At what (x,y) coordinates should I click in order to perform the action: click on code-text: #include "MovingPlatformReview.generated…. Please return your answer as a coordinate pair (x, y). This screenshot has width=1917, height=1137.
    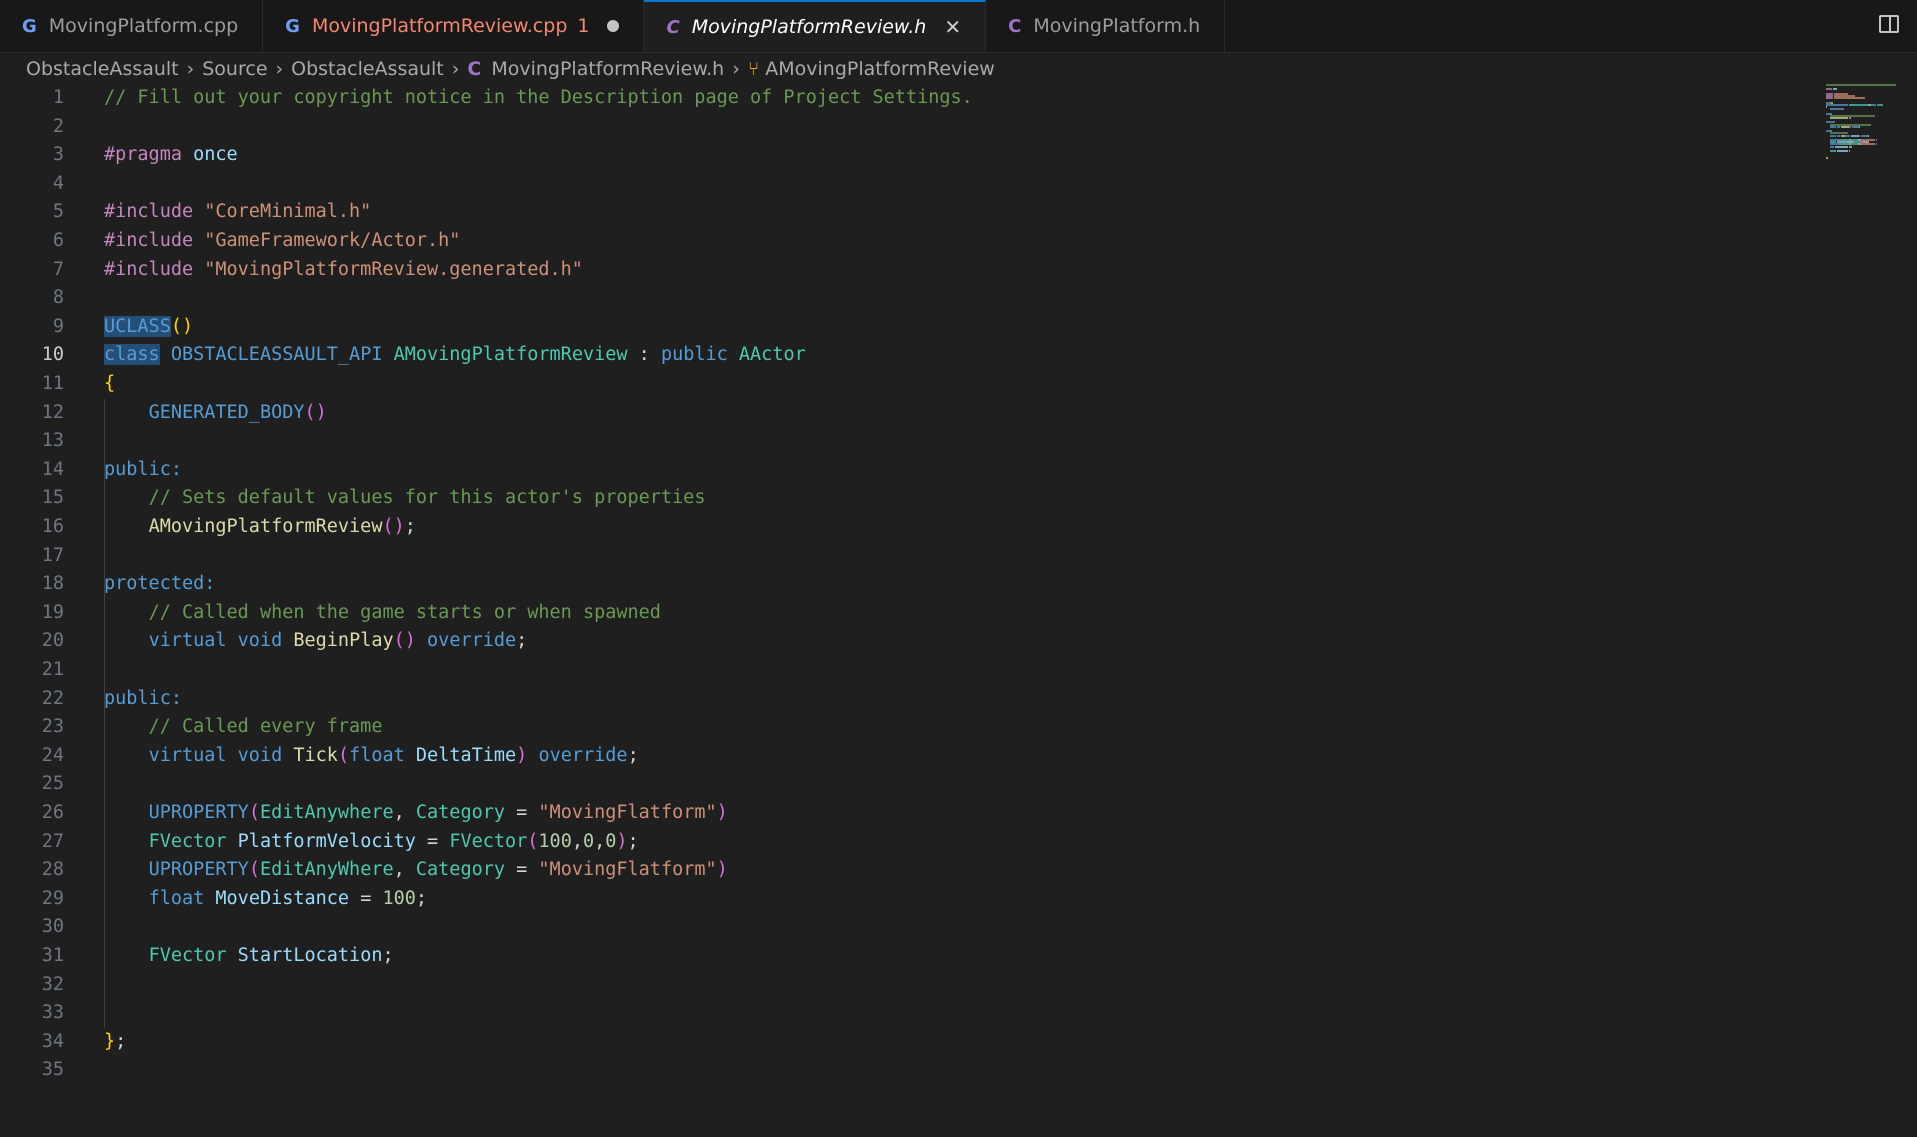
    Looking at the image, I should click on (343, 270).